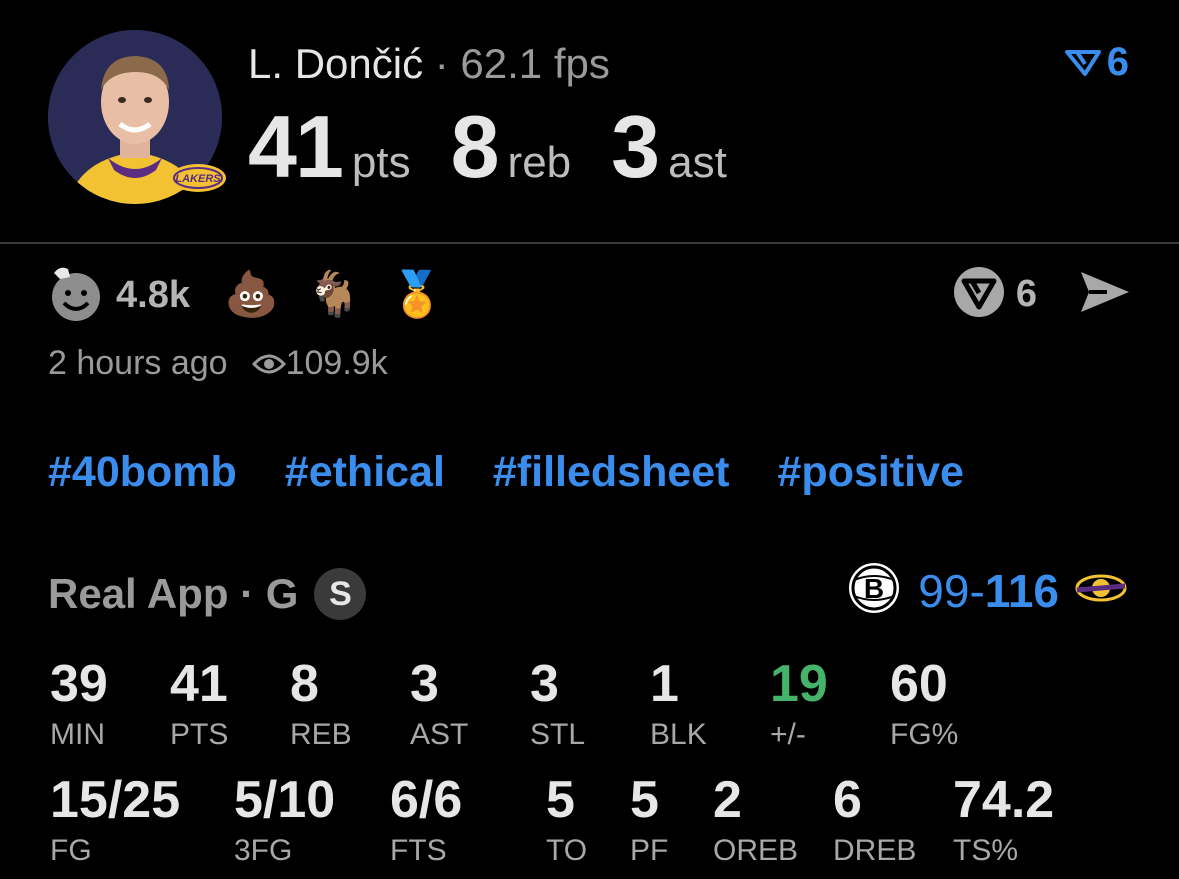  Describe the element at coordinates (334, 295) in the screenshot. I see `goat-emoji-icon: 🐐` at that location.